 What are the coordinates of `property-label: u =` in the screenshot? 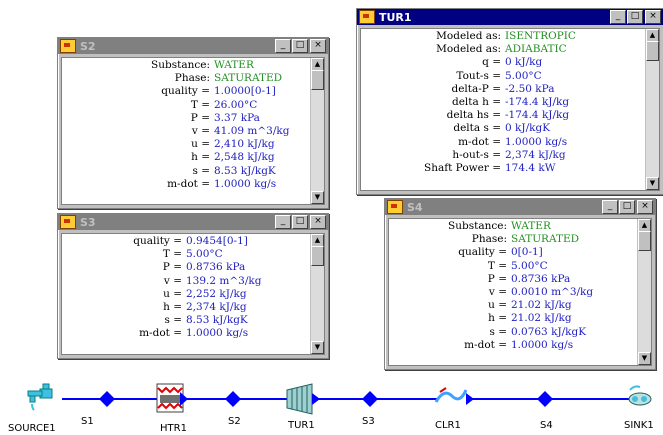 It's located at (497, 305).